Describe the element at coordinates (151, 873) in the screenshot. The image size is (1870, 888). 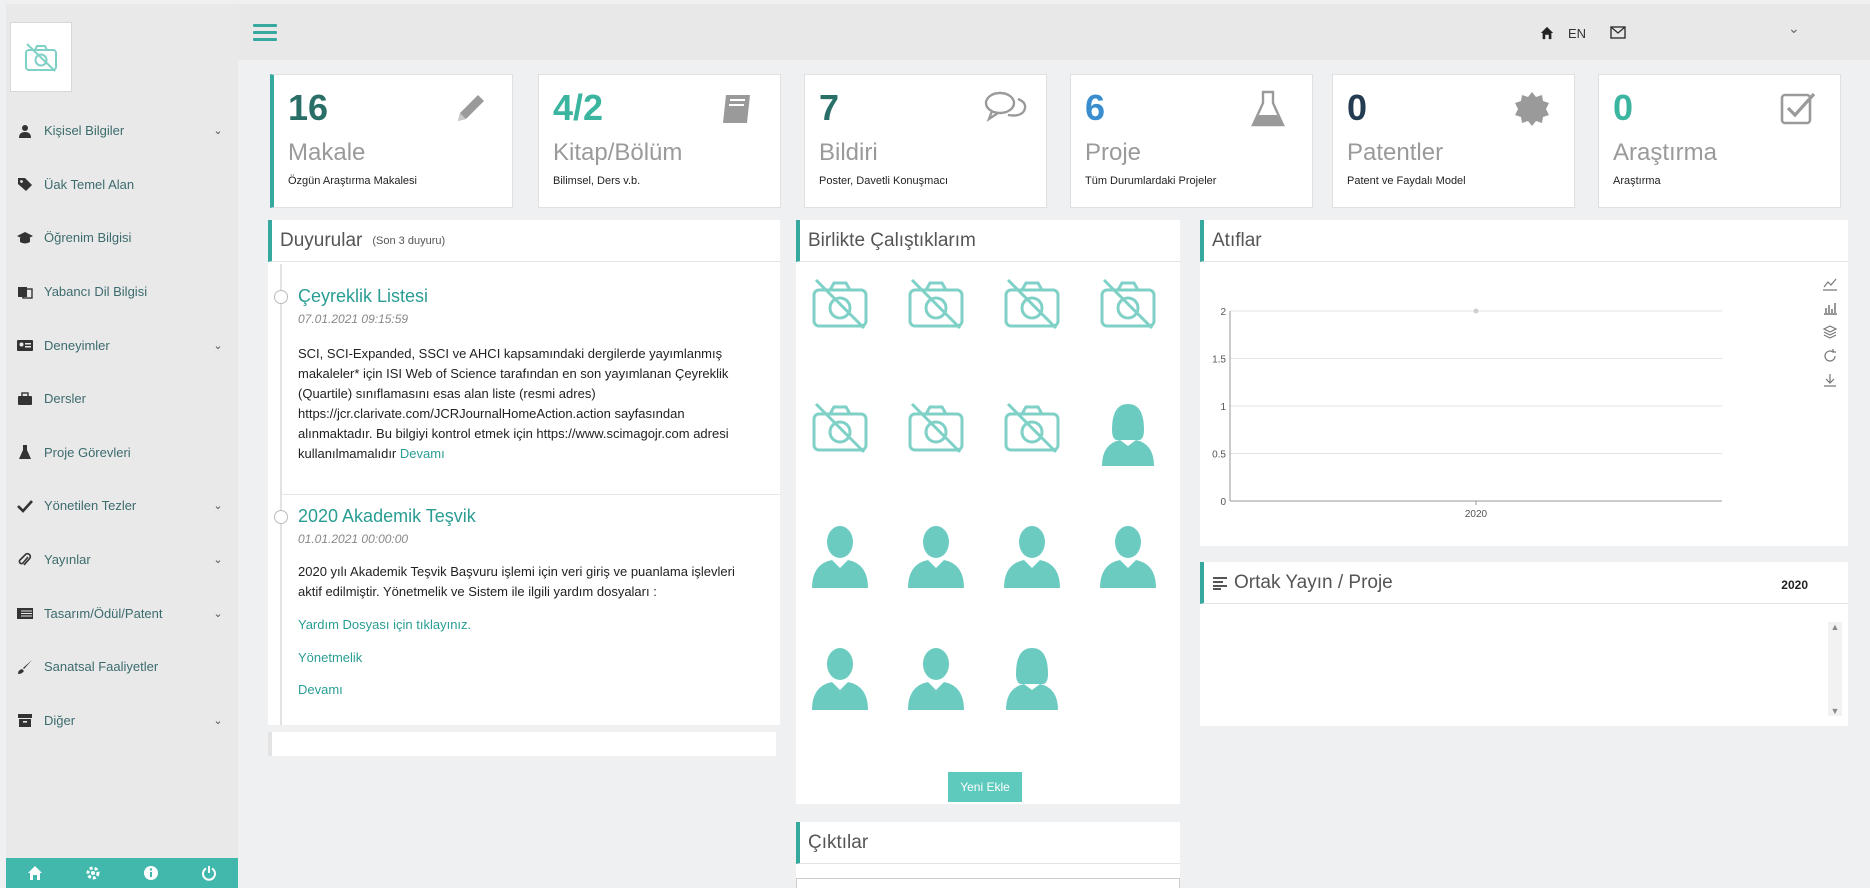
I see `info-icon` at that location.